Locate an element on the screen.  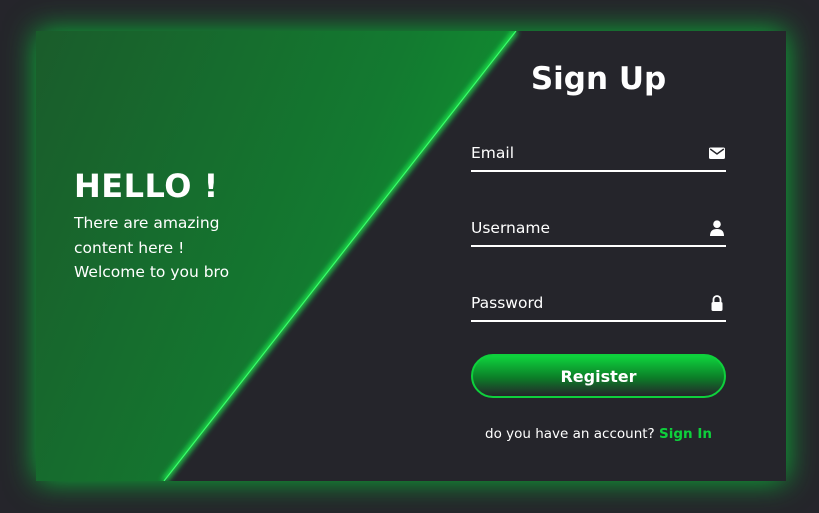
email-field is located at coordinates (598, 154).